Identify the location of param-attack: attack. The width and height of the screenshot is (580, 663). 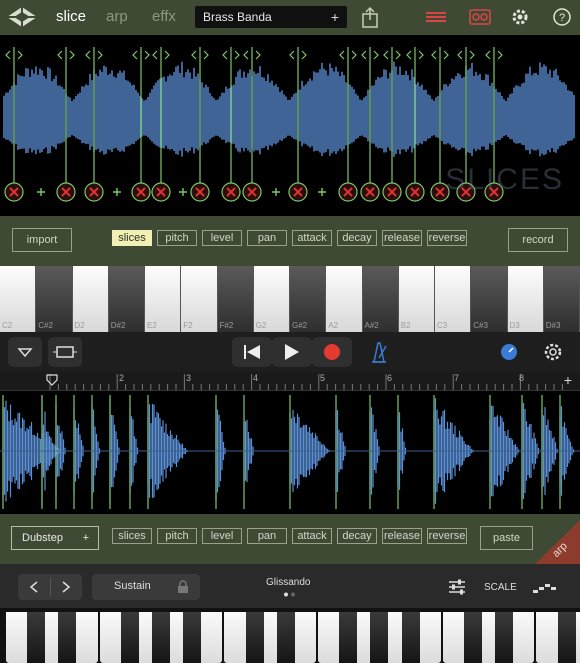
(312, 238).